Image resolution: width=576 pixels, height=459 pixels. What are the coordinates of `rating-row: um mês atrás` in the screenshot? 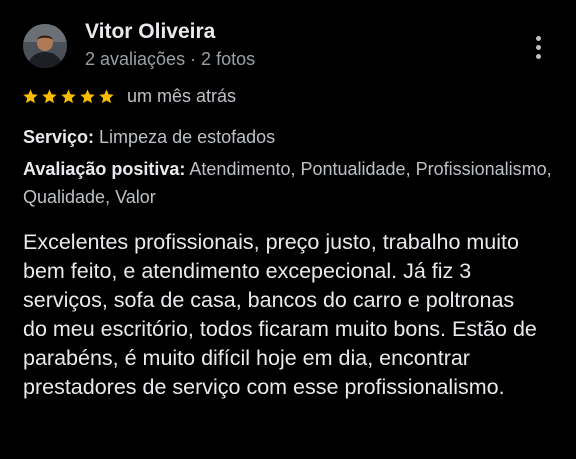 It's located at (129, 96).